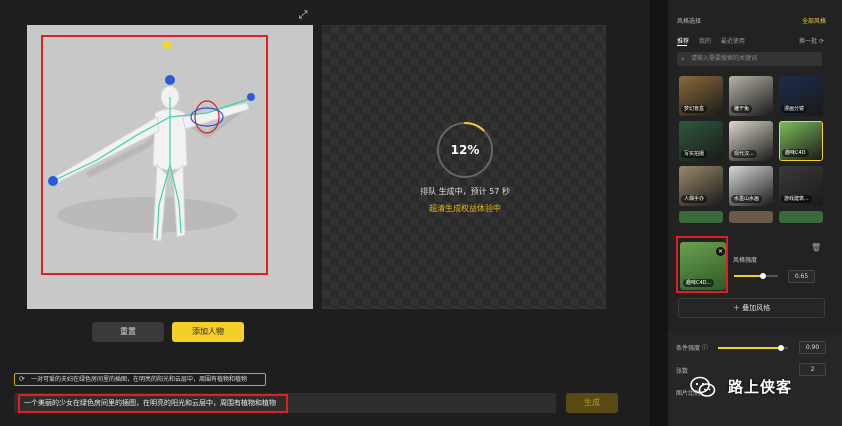 The width and height of the screenshot is (842, 426). What do you see at coordinates (749, 348) in the screenshot?
I see `condition-strength-fill` at bounding box center [749, 348].